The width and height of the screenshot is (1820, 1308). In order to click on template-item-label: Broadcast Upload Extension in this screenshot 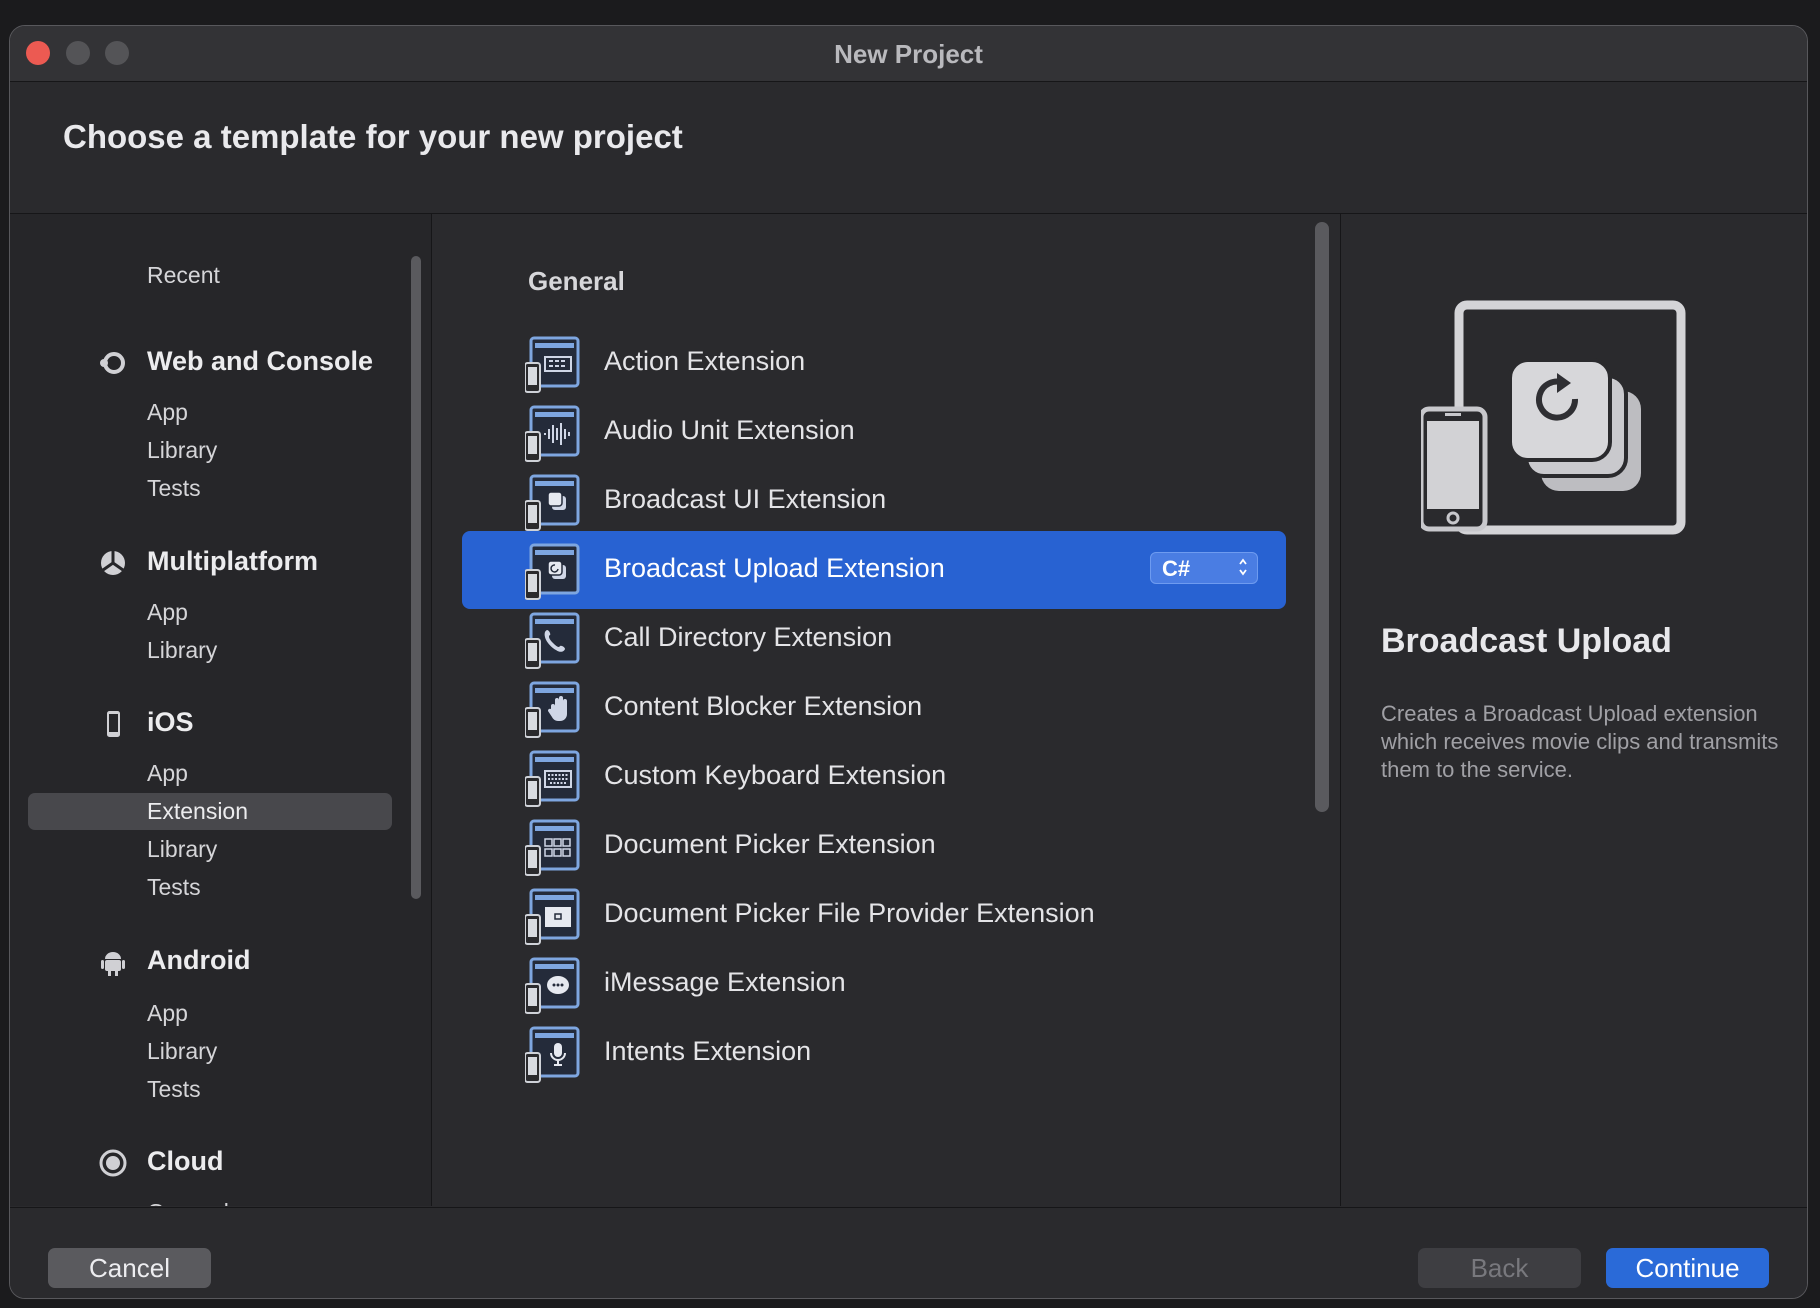, I will do `click(774, 568)`.